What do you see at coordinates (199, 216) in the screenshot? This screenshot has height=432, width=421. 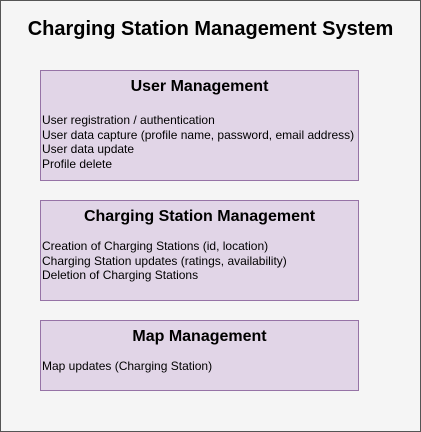 I see `module-title: Charging Station Management` at bounding box center [199, 216].